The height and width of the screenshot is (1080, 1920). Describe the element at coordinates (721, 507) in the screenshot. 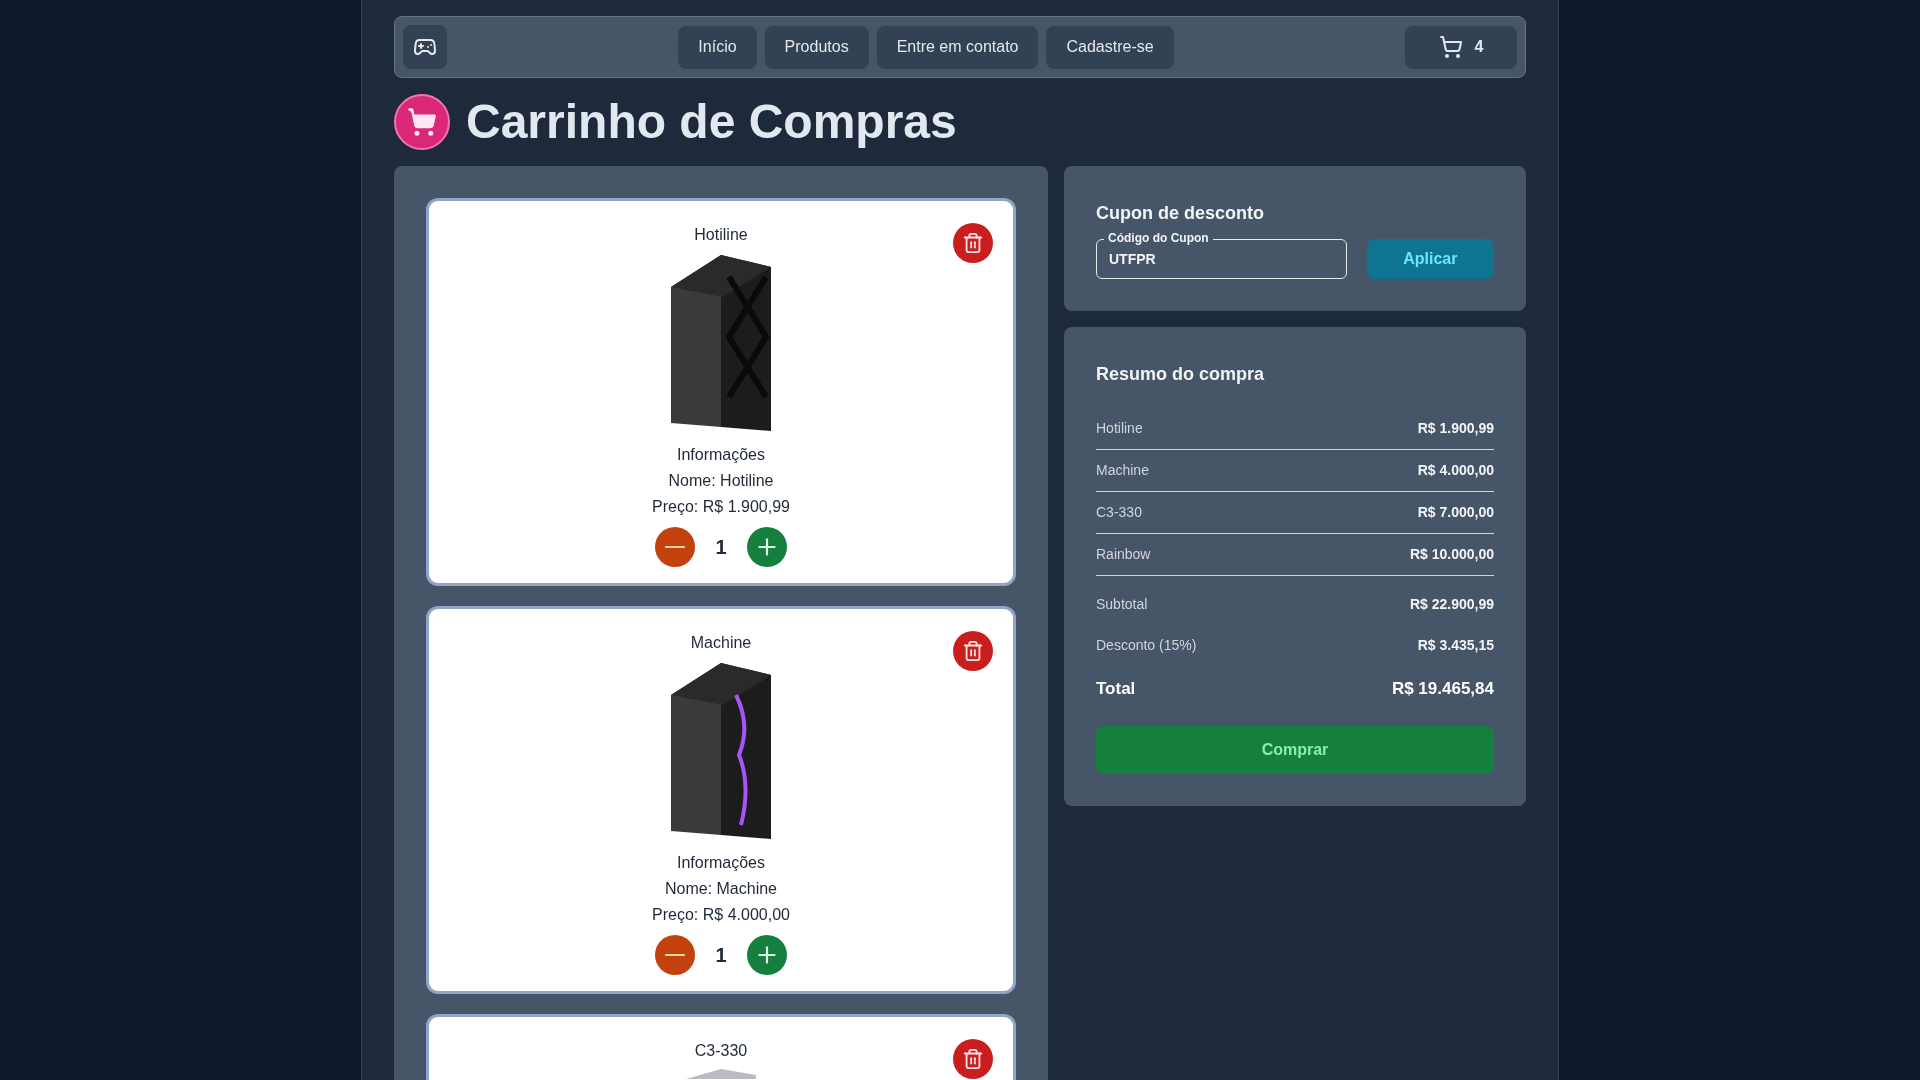

I see `product-price: Preço: R$ 1.900,99` at that location.